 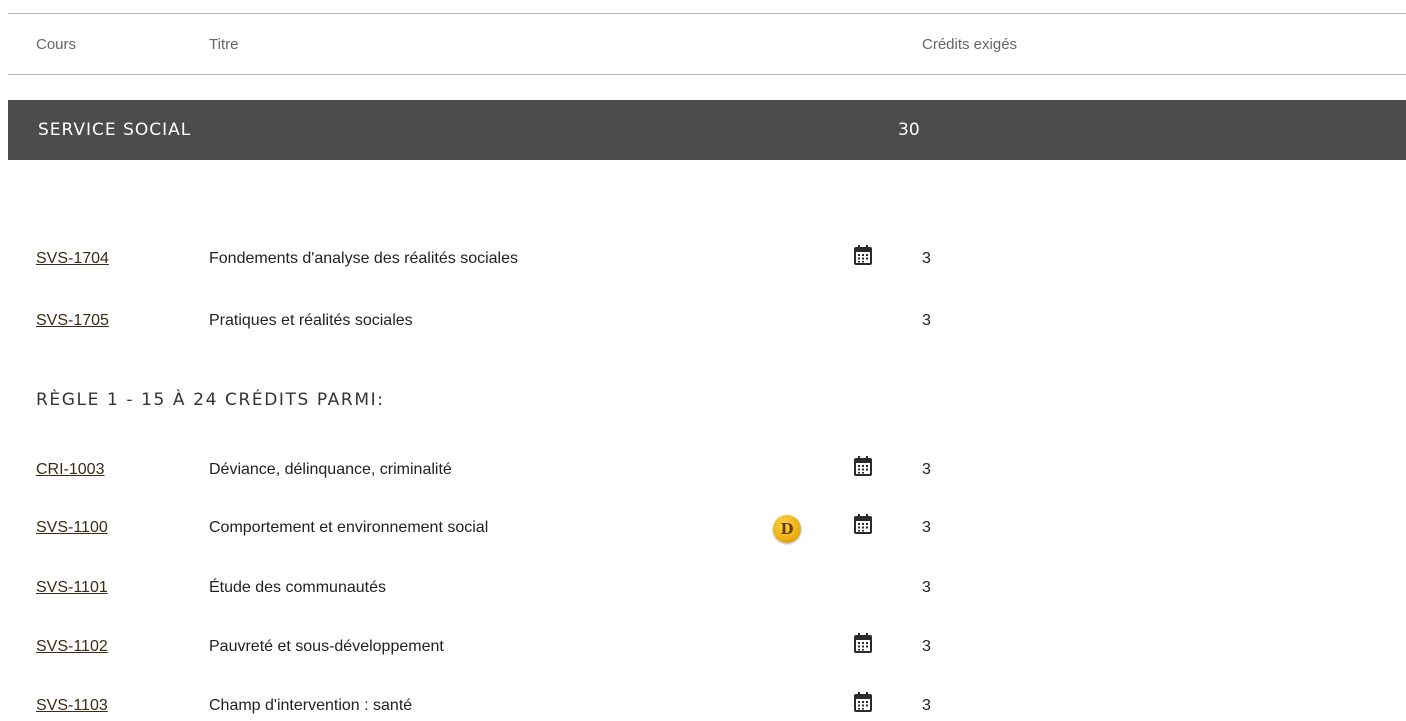 What do you see at coordinates (326, 646) in the screenshot?
I see `course-title: Pauvreté et sous-développement` at bounding box center [326, 646].